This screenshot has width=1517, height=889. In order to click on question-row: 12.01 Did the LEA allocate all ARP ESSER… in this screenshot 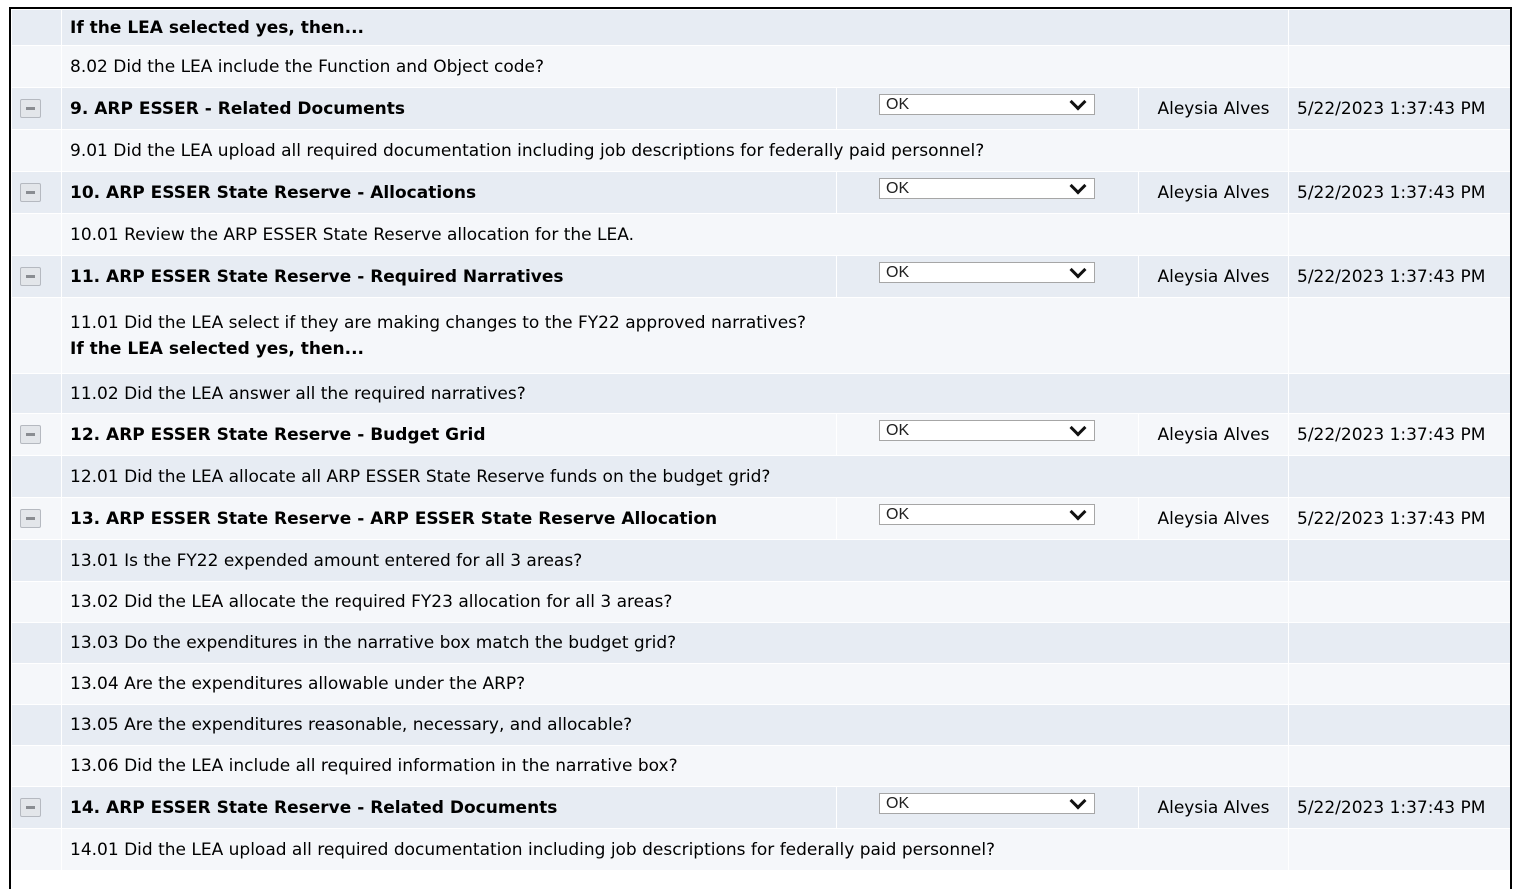, I will do `click(760, 476)`.